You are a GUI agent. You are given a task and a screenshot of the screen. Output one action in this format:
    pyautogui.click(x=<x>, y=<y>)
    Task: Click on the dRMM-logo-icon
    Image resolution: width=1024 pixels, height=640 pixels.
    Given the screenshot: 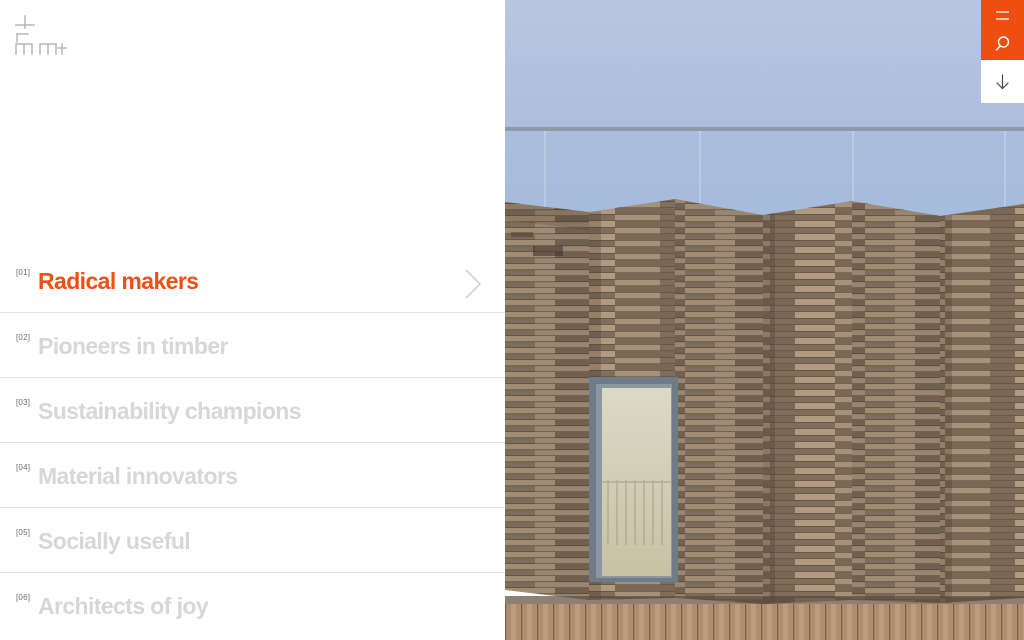 What is the action you would take?
    pyautogui.click(x=41, y=35)
    